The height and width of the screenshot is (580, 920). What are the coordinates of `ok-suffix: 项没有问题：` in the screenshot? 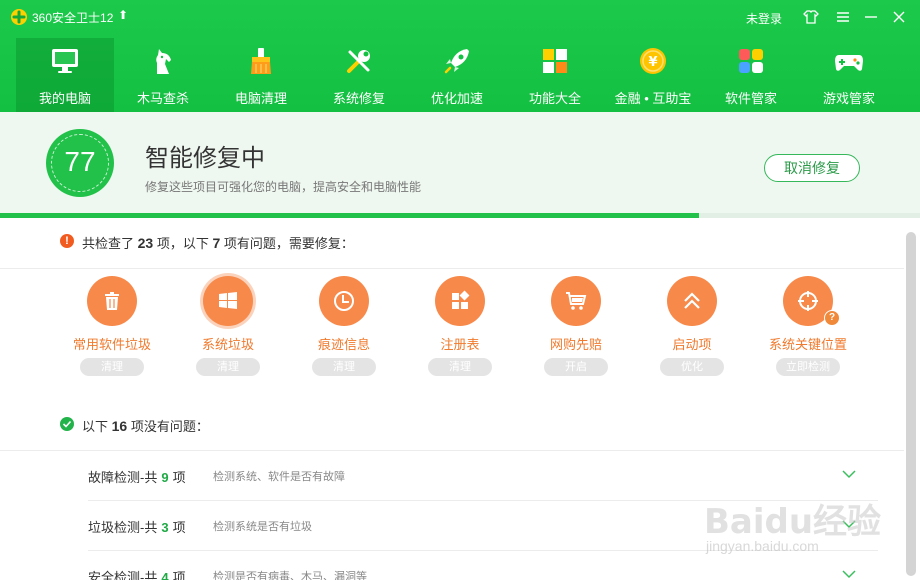 It's located at (169, 426).